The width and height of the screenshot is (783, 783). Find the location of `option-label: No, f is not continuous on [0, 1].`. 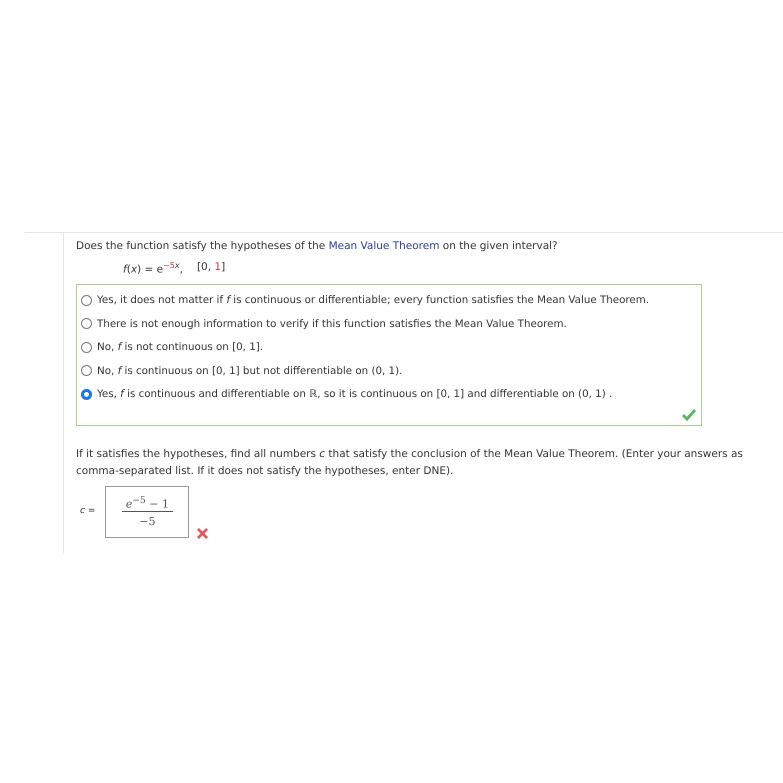

option-label: No, f is not continuous on [0, 1]. is located at coordinates (180, 347).